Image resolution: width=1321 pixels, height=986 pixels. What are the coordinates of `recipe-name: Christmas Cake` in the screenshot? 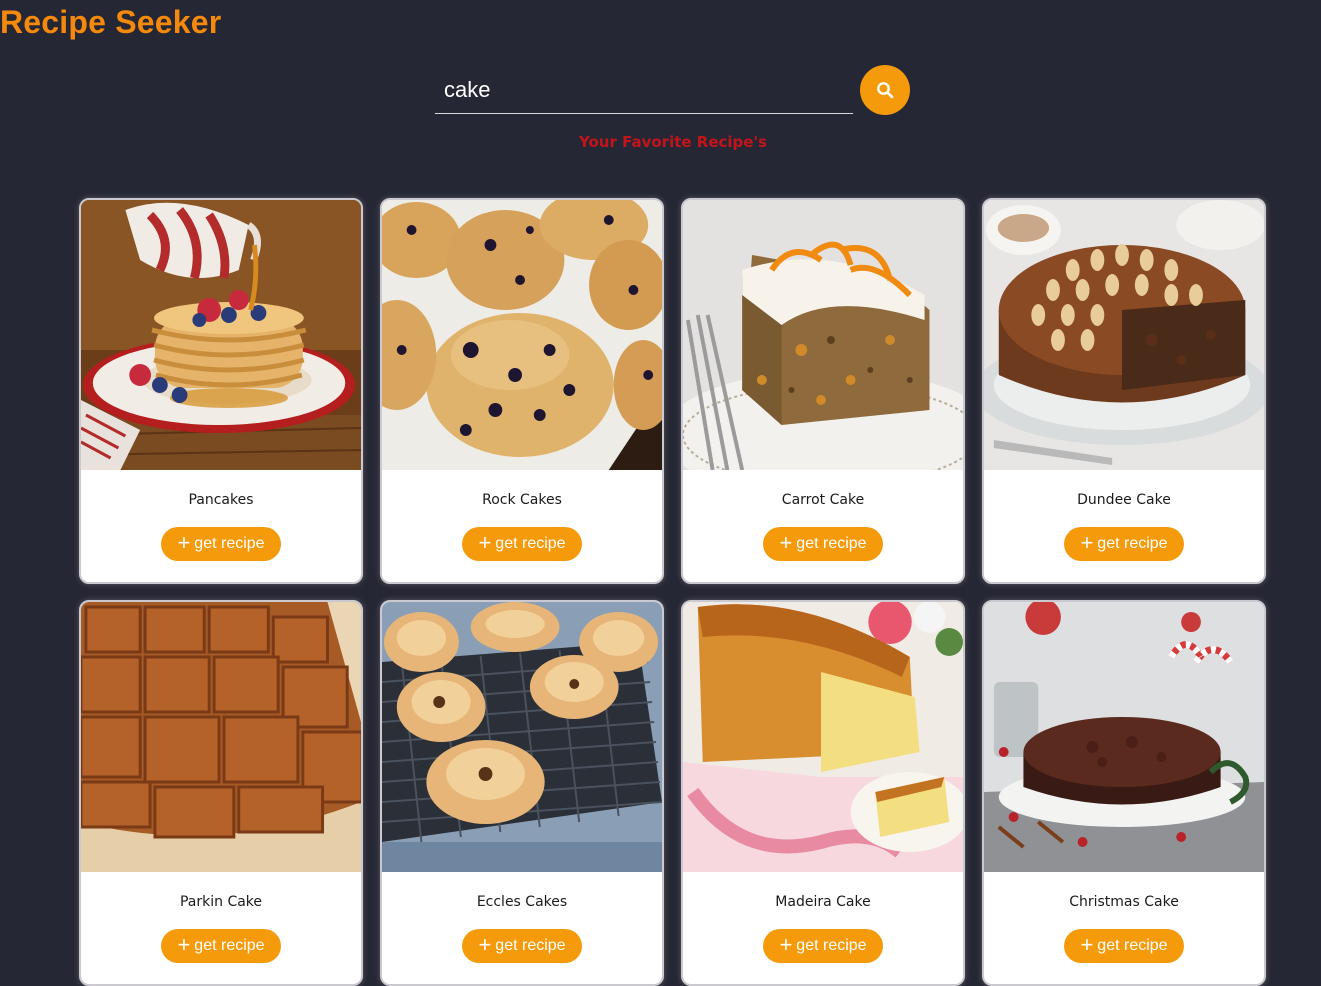 It's located at (1124, 902).